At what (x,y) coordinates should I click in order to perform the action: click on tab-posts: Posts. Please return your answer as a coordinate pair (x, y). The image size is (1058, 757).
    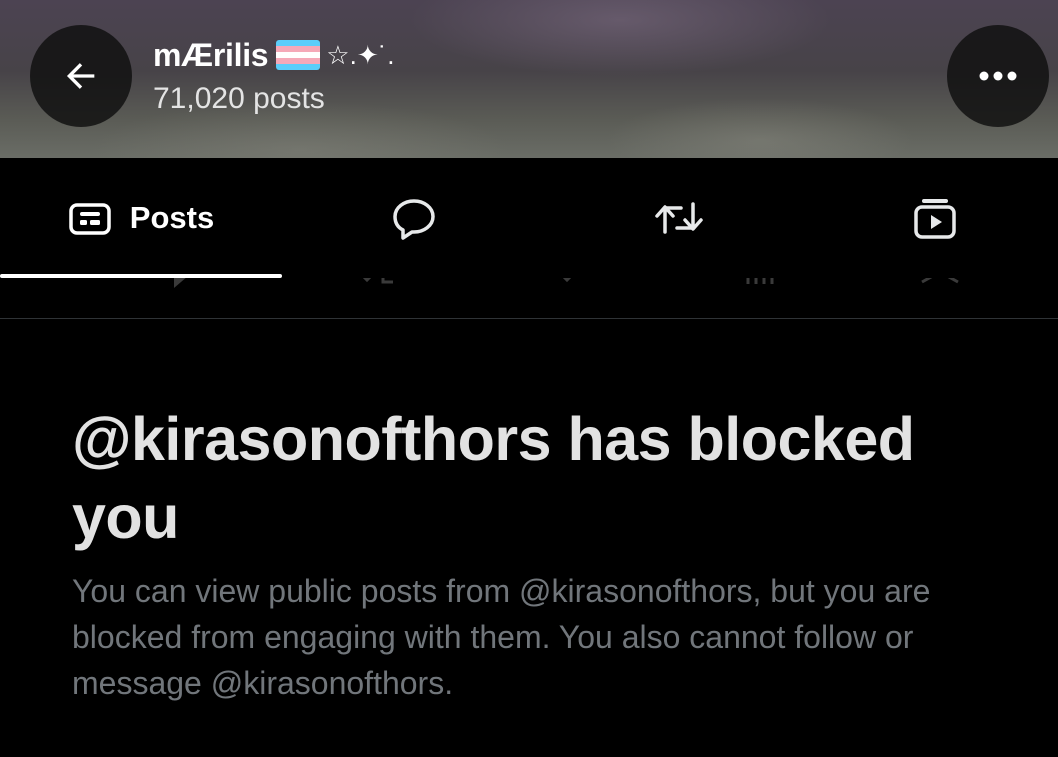
    Looking at the image, I should click on (141, 218).